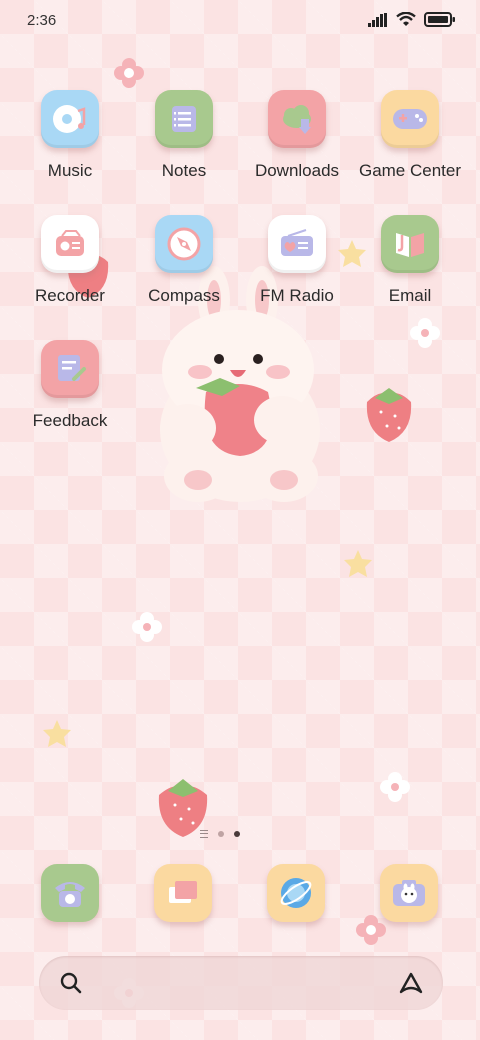 The height and width of the screenshot is (1040, 480). I want to click on browser-icon, so click(296, 893).